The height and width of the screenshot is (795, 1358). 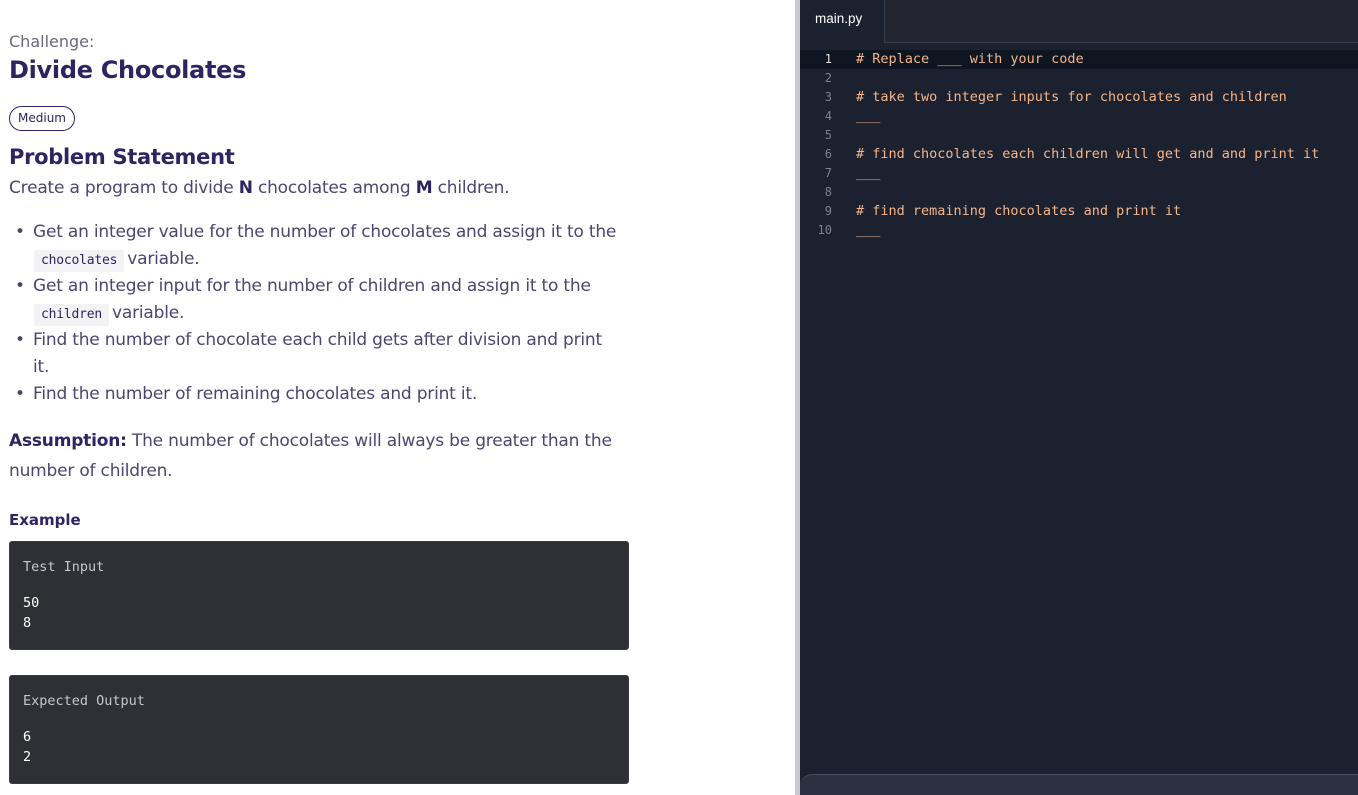 What do you see at coordinates (124, 188) in the screenshot?
I see `statement-part: Create a program to divide` at bounding box center [124, 188].